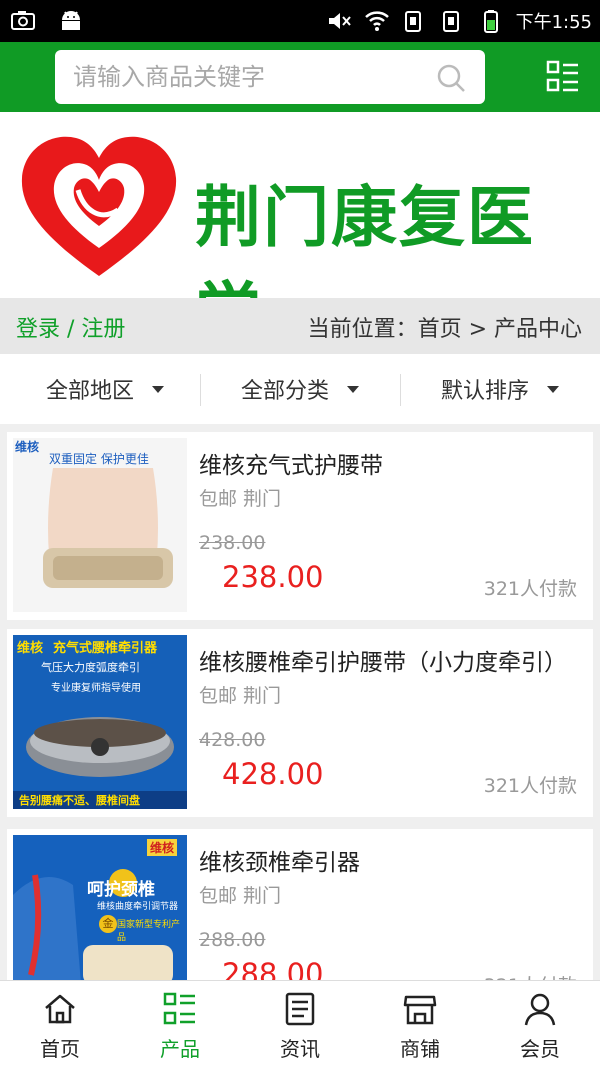 The width and height of the screenshot is (600, 1067). Describe the element at coordinates (108, 924) in the screenshot. I see `thumb-badge: 金` at that location.